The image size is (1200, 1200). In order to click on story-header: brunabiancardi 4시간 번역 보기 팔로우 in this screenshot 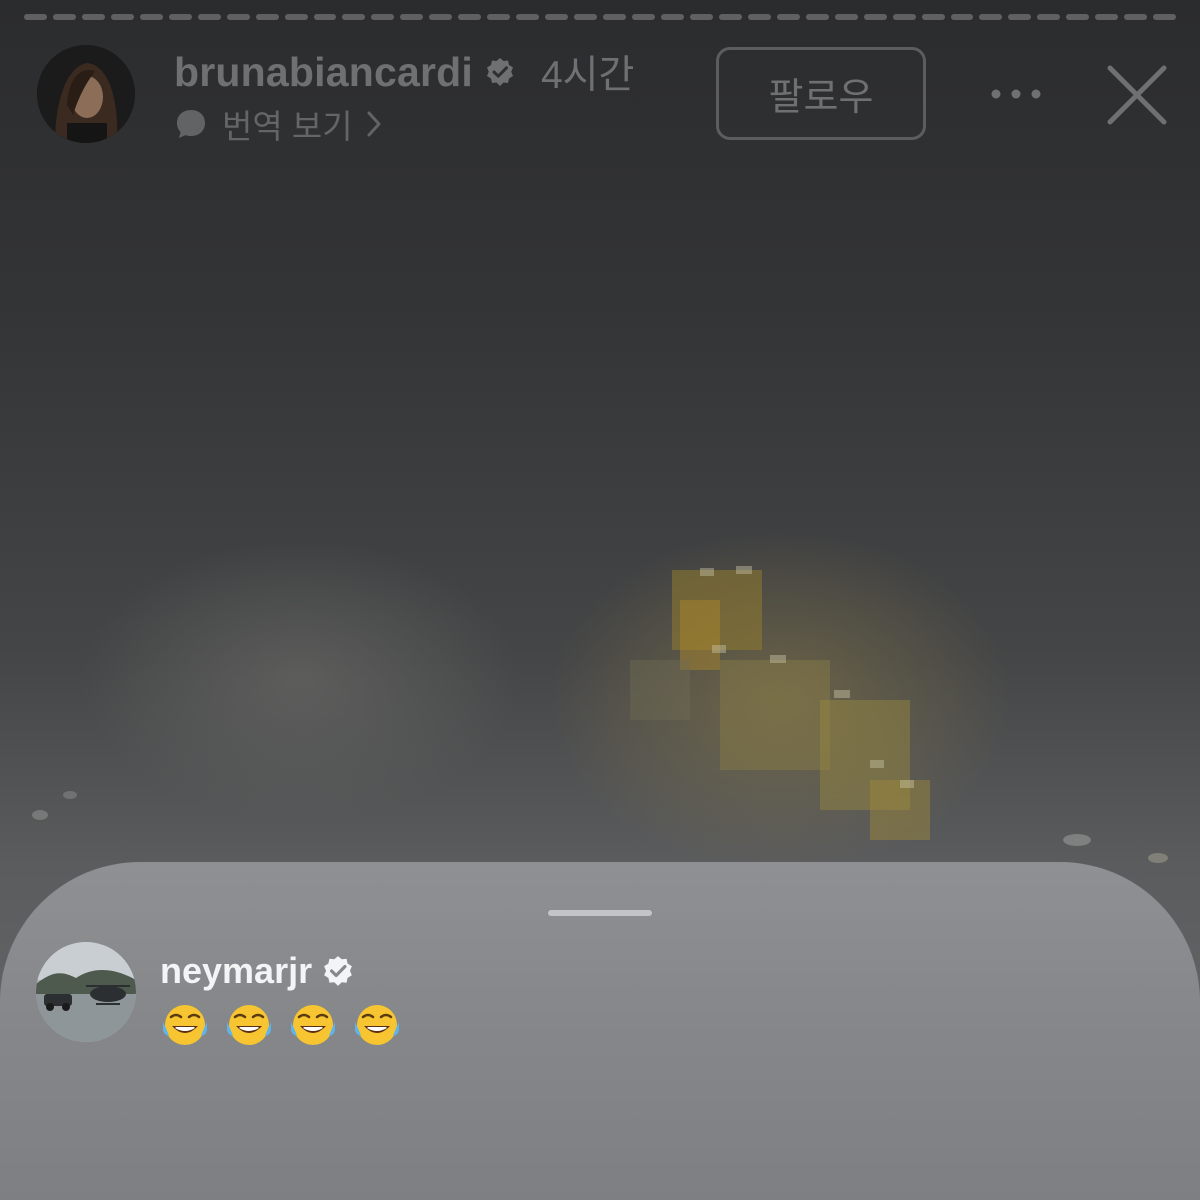, I will do `click(600, 80)`.